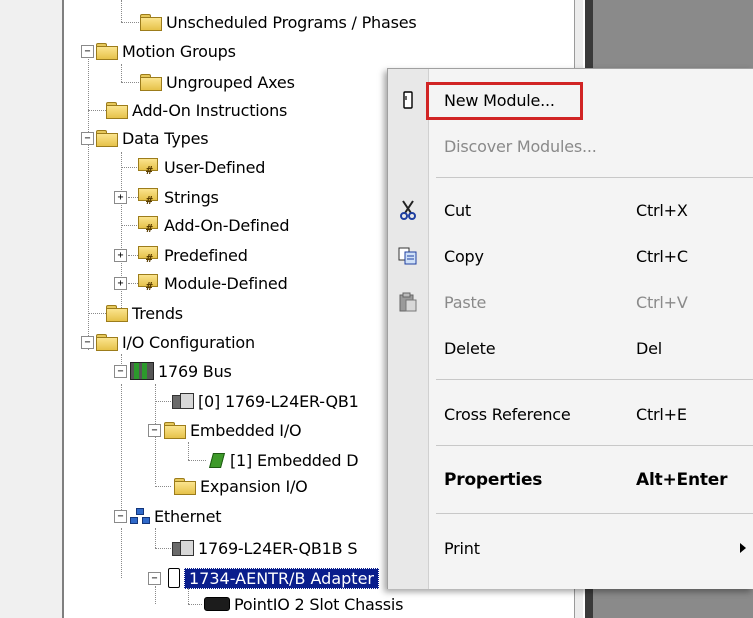 The height and width of the screenshot is (618, 753). I want to click on tree-item-strings: # Strings, so click(178, 197).